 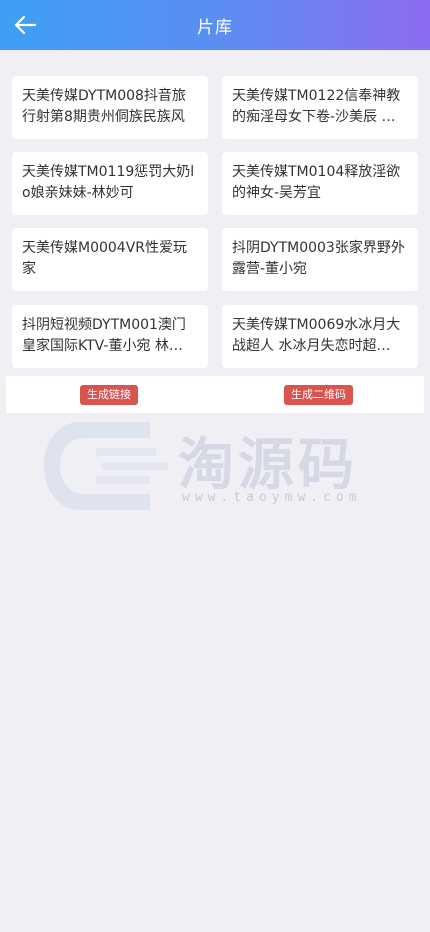 What do you see at coordinates (272, 497) in the screenshot?
I see `watermark-url: www.taoymw.com` at bounding box center [272, 497].